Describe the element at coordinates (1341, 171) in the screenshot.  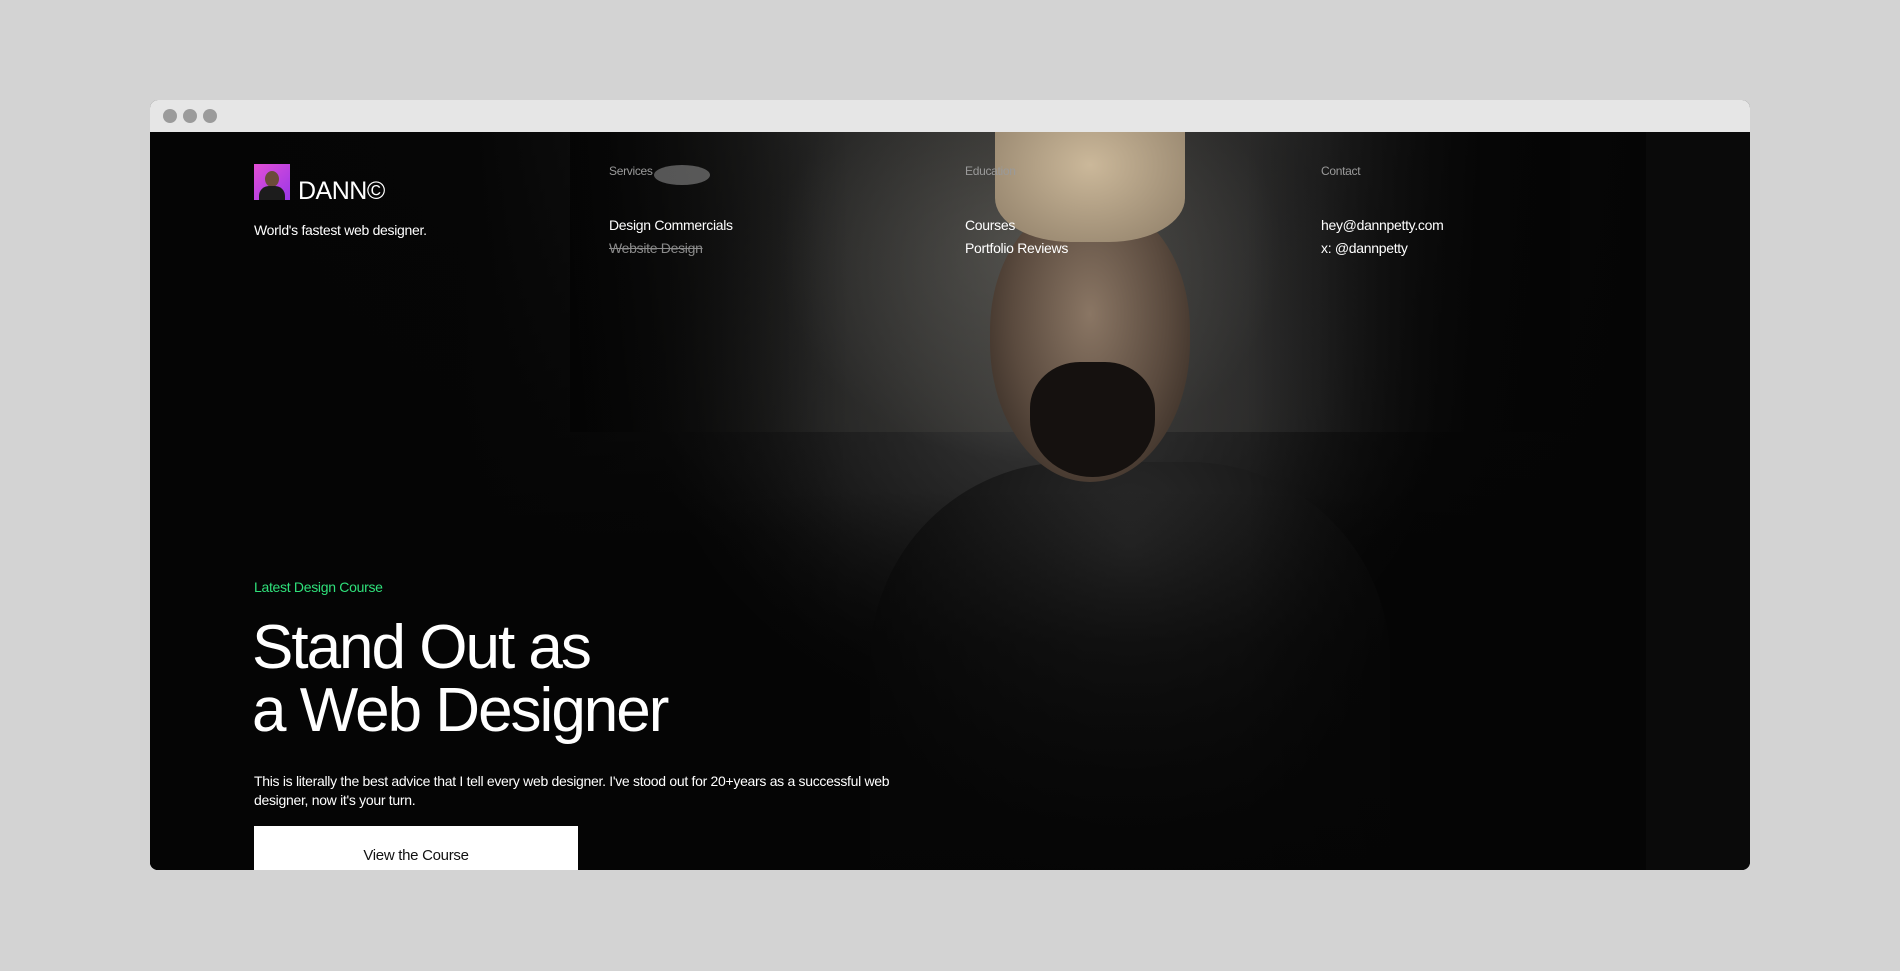
I see `nav-heading-contact: Contact` at that location.